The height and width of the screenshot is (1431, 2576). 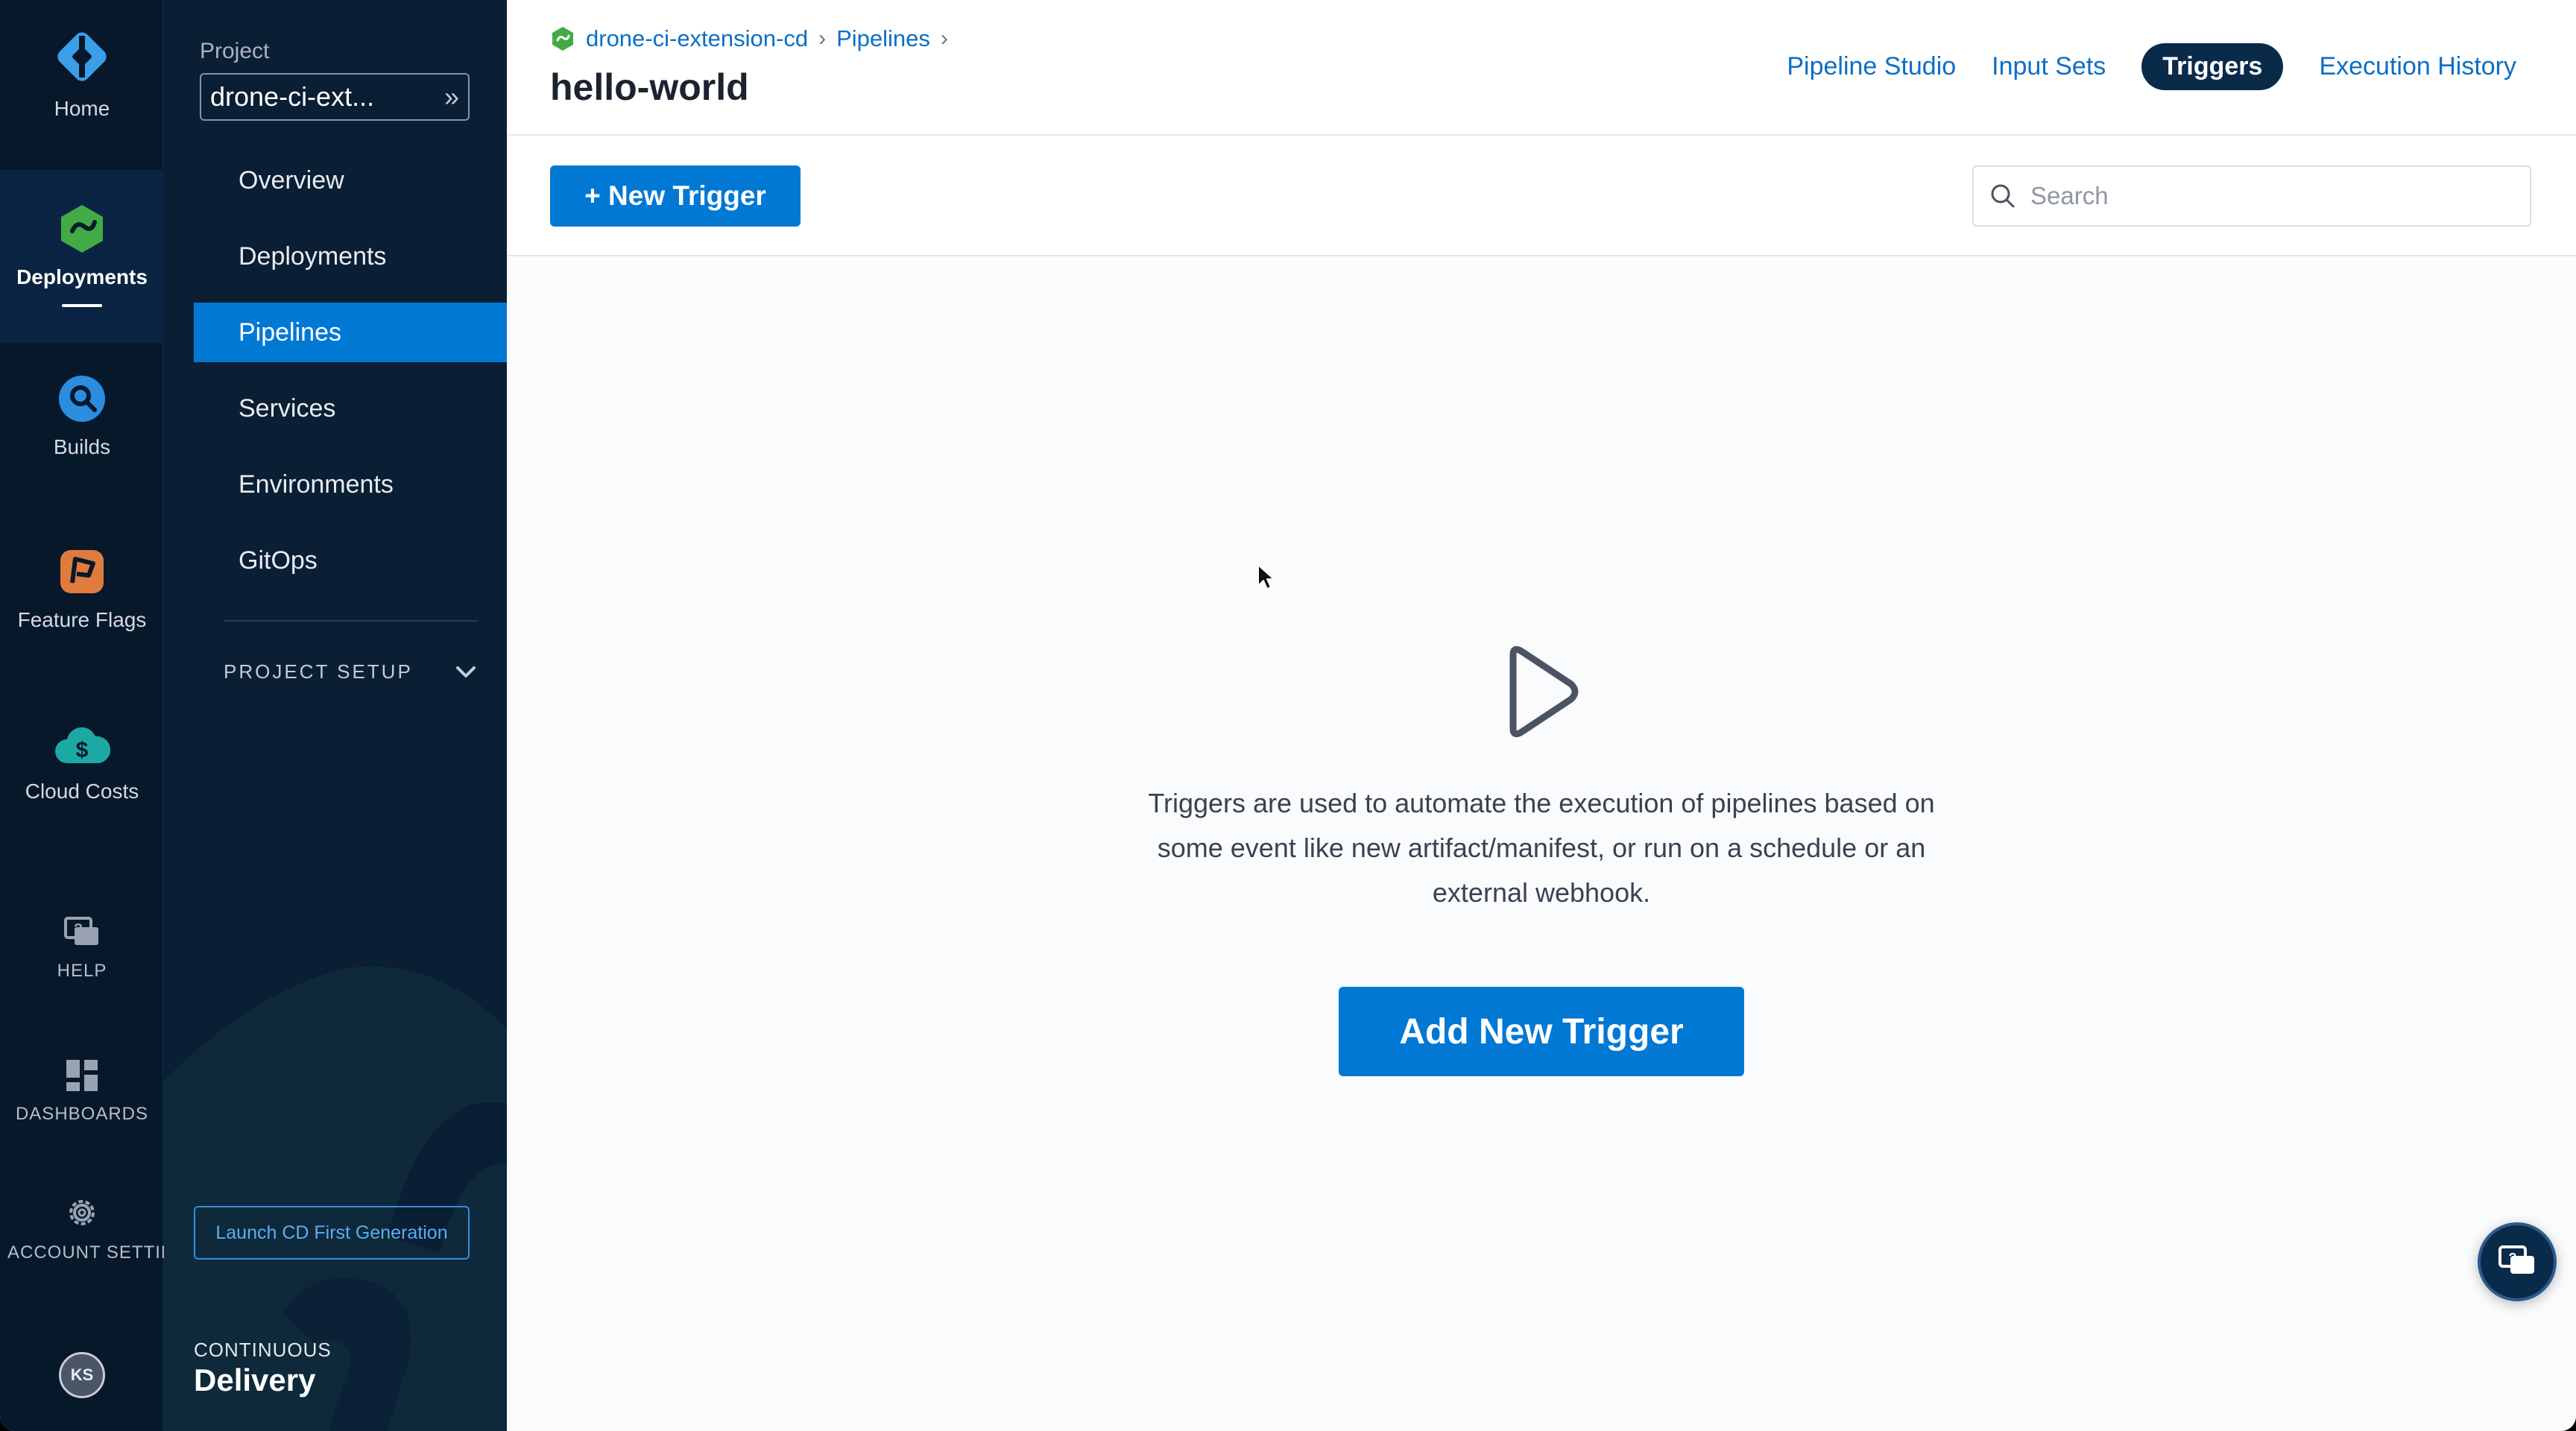 What do you see at coordinates (883, 39) in the screenshot?
I see `breadcrumb-pipelines: Pipelines` at bounding box center [883, 39].